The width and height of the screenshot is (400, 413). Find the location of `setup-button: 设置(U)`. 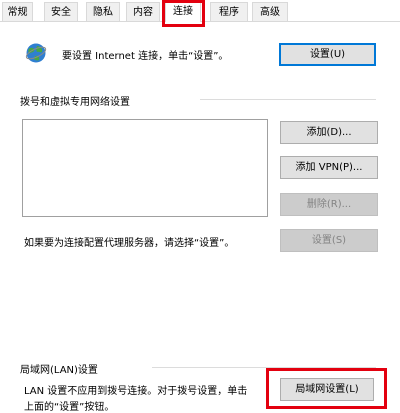

setup-button: 设置(U) is located at coordinates (327, 54).